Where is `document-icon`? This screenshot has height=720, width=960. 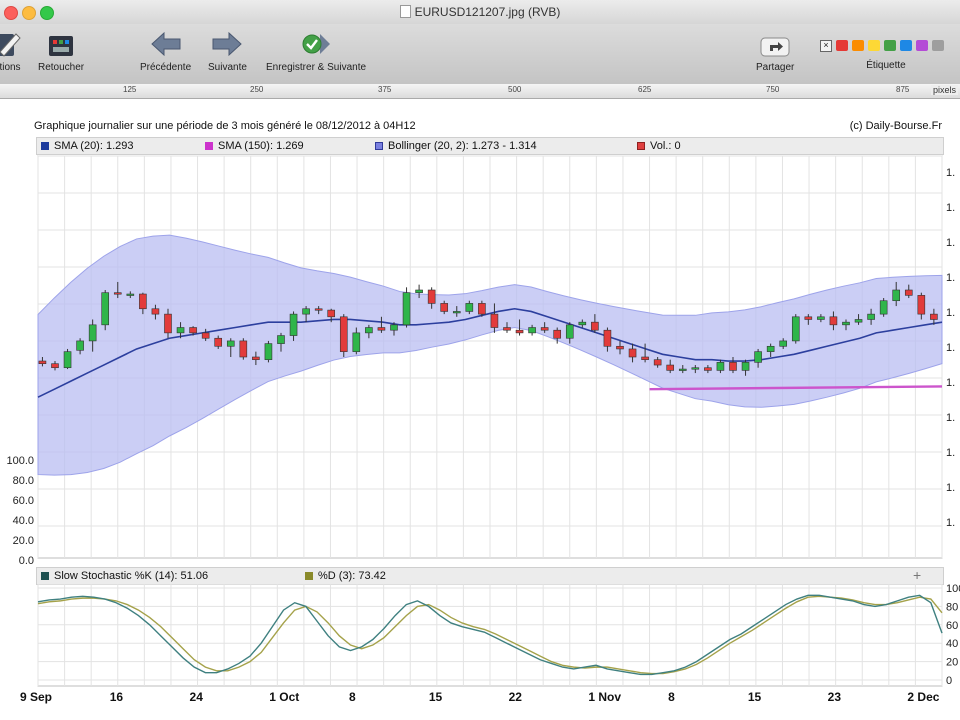
document-icon is located at coordinates (405, 11).